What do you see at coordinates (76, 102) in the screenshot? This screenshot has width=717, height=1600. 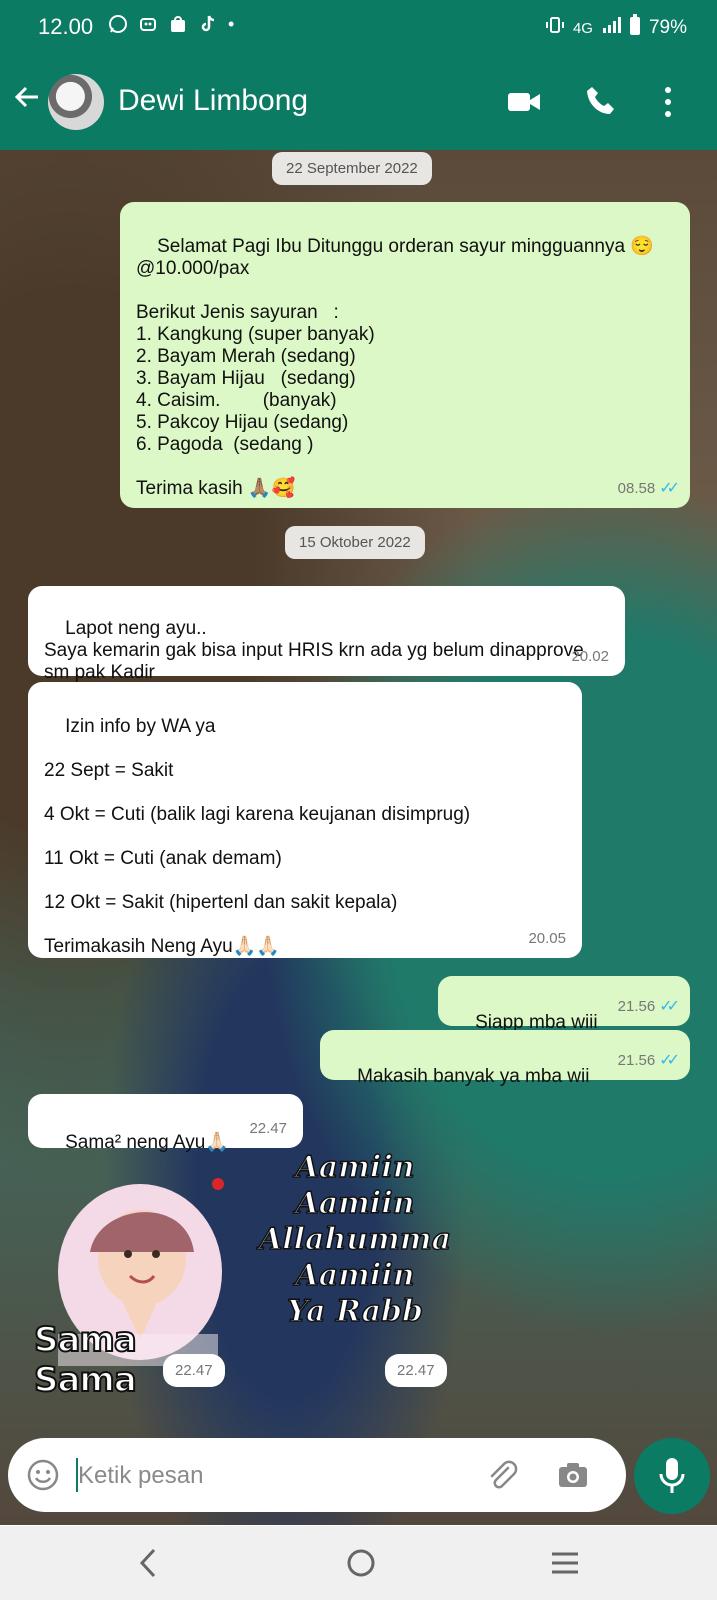 I see `contact-avatar` at bounding box center [76, 102].